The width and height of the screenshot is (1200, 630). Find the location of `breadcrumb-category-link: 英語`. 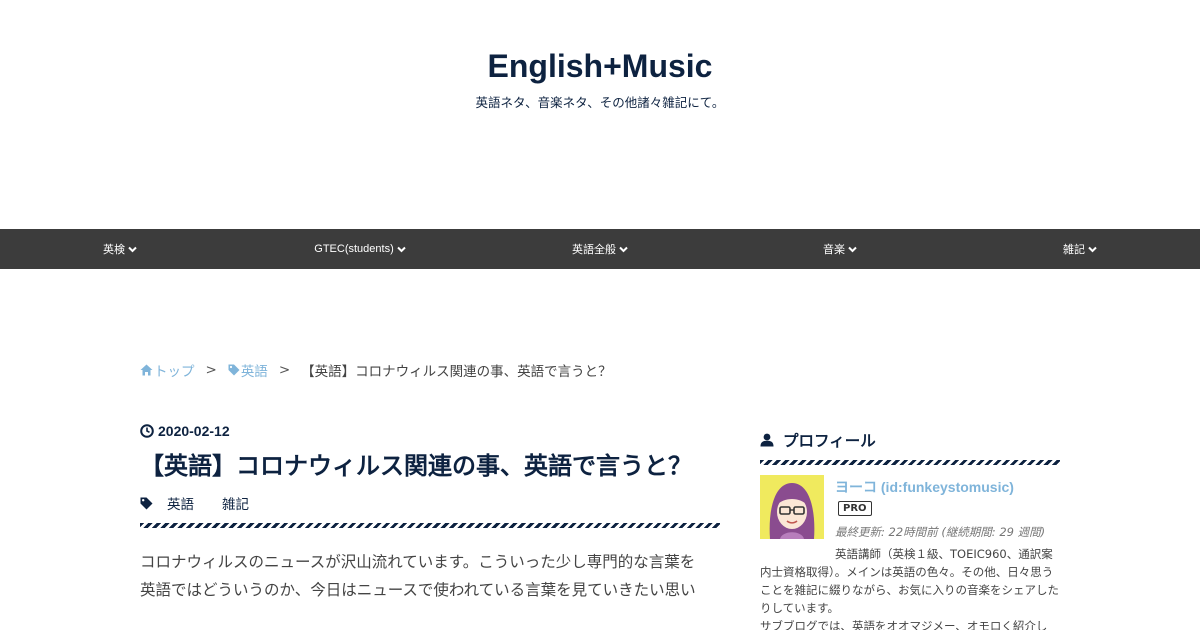

breadcrumb-category-link: 英語 is located at coordinates (248, 370).